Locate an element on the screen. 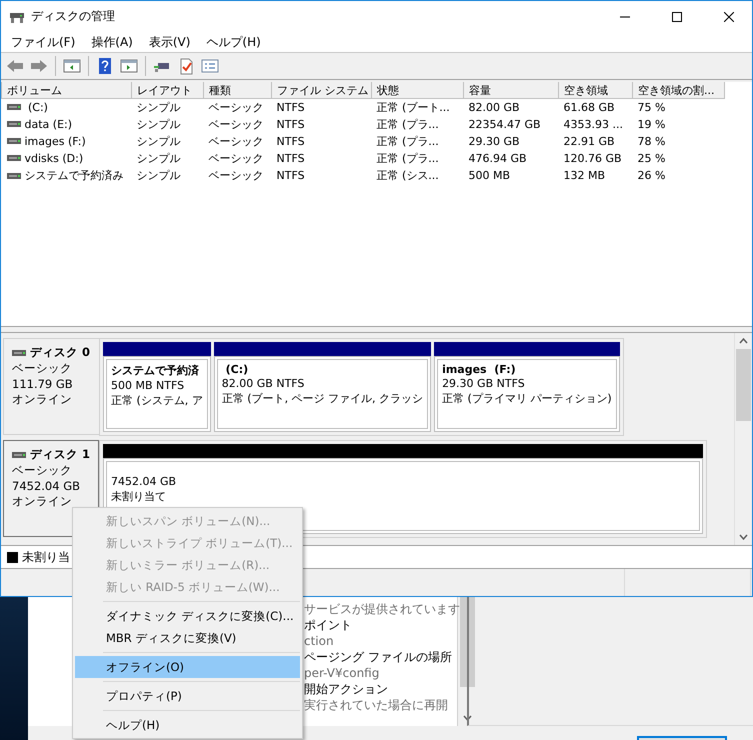 This screenshot has height=740, width=753. table-cell: 19 % is located at coordinates (652, 124).